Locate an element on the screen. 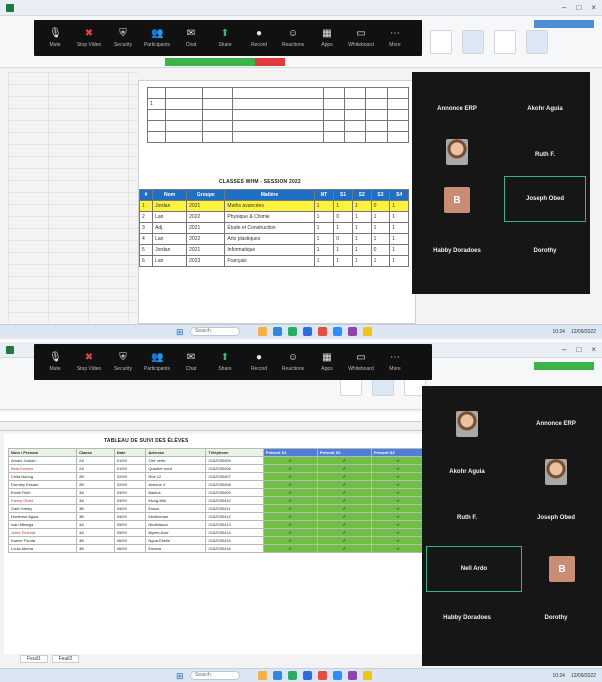 Image resolution: width=602 pixels, height=682 pixels. table-cell: 02/09 is located at coordinates (130, 476).